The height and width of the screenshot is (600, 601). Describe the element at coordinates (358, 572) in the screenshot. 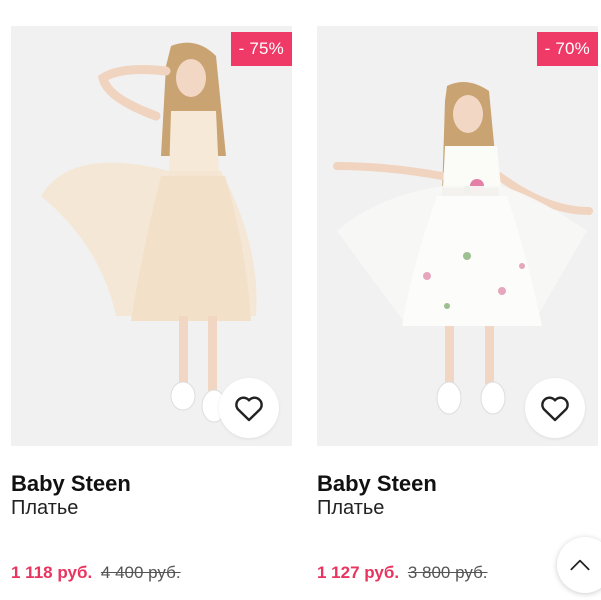

I see `price-current: 1 127 руб.` at that location.